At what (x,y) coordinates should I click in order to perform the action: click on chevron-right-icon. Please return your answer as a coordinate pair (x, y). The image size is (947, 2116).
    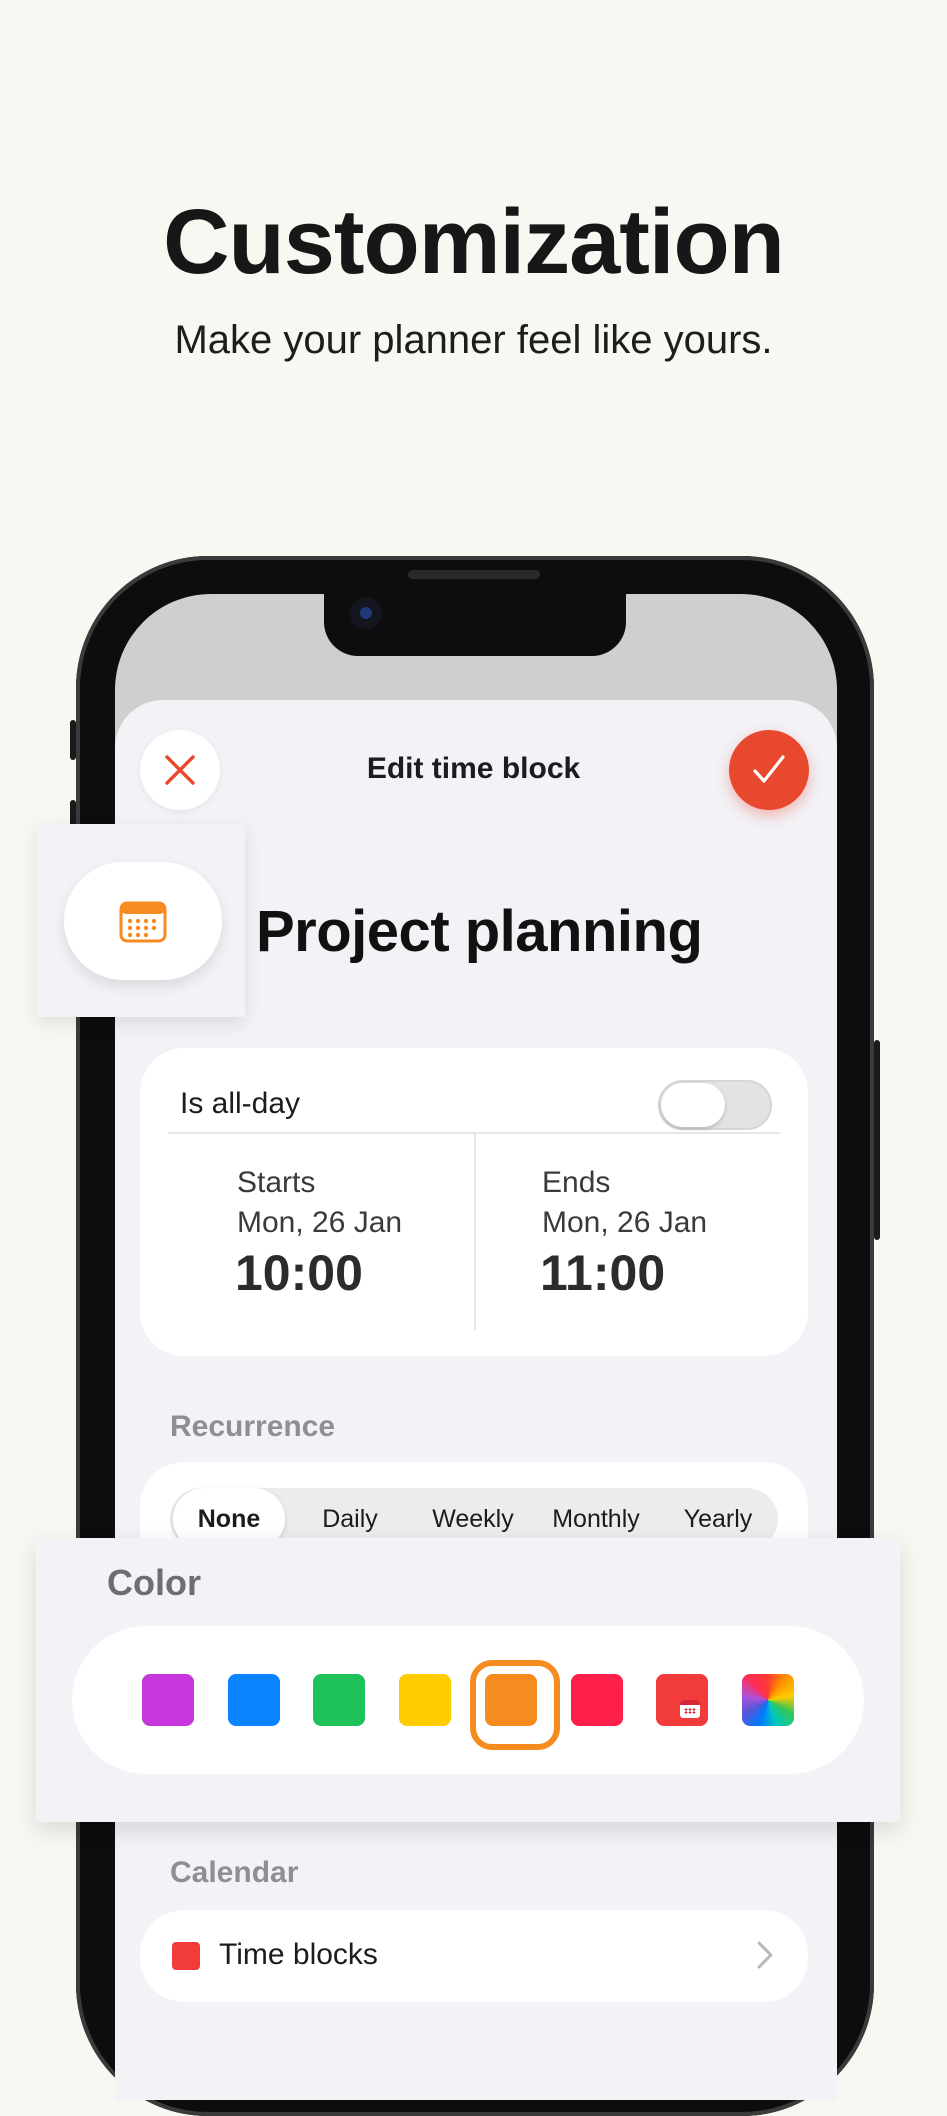
    Looking at the image, I should click on (765, 1955).